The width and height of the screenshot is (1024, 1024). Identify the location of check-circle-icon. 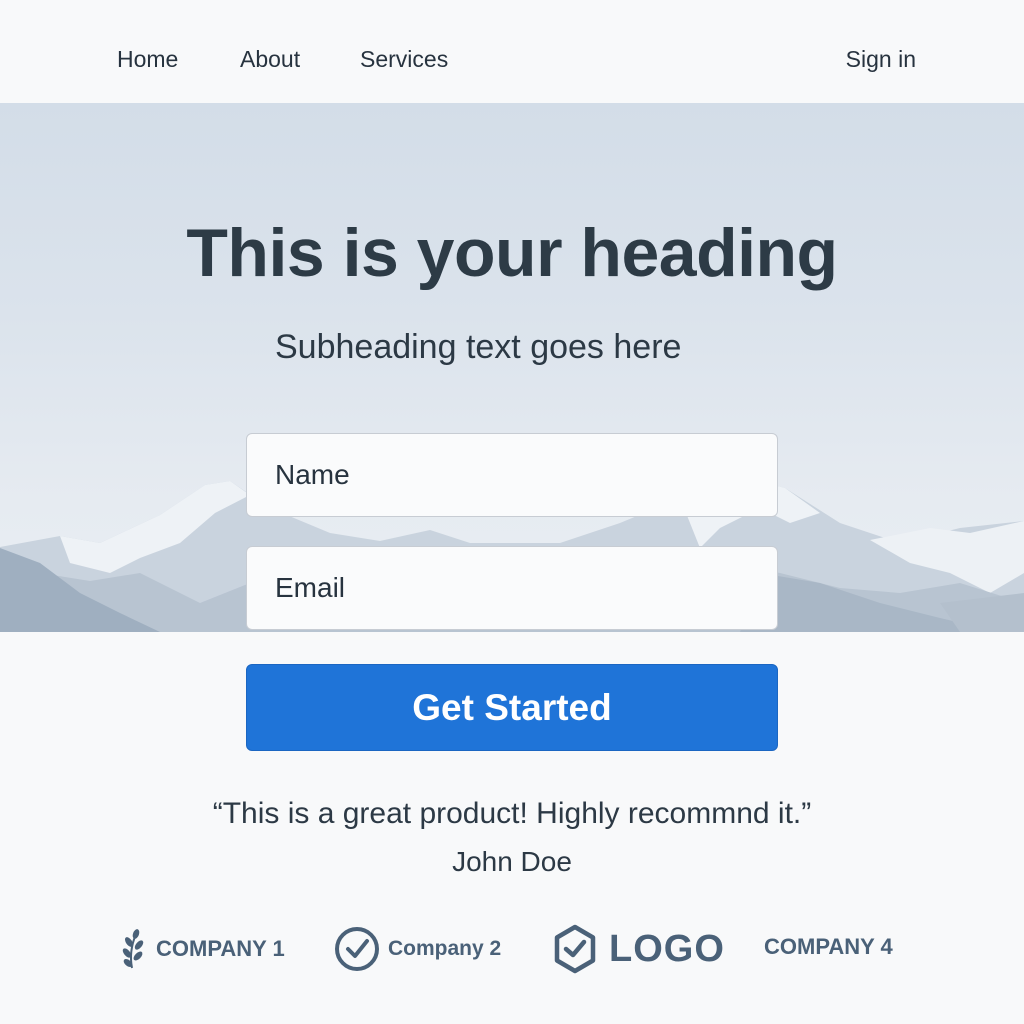
(357, 949).